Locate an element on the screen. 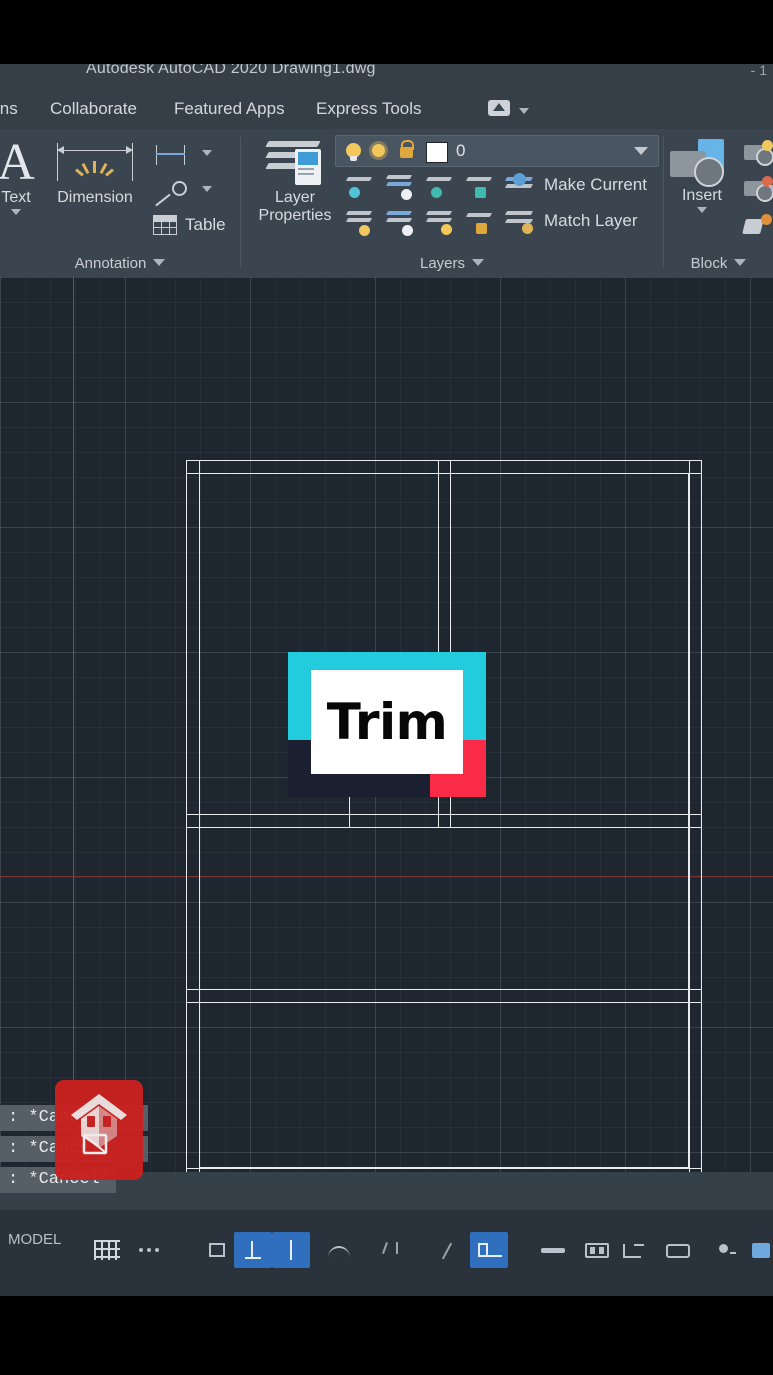 The width and height of the screenshot is (773, 1375). lineweight-toggle is located at coordinates (451, 1250).